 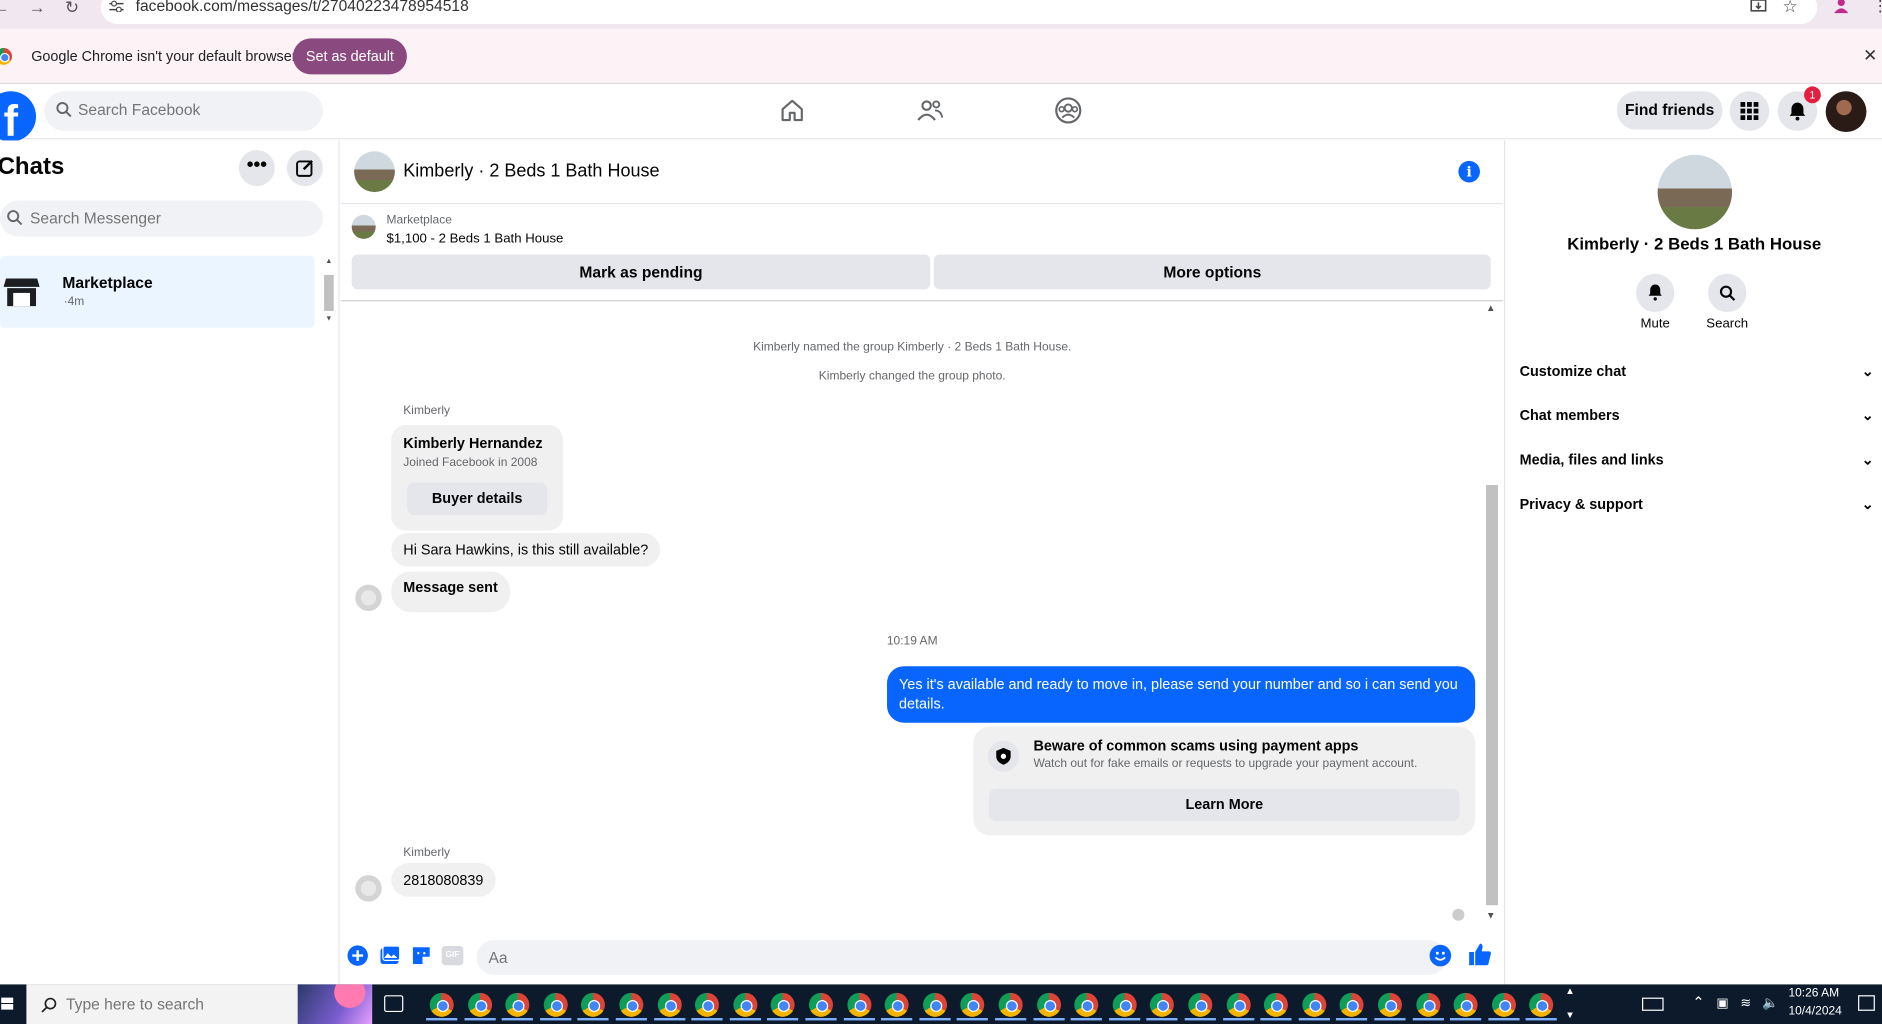 I want to click on tray-scroll-up-icon: ▲, so click(x=1570, y=991).